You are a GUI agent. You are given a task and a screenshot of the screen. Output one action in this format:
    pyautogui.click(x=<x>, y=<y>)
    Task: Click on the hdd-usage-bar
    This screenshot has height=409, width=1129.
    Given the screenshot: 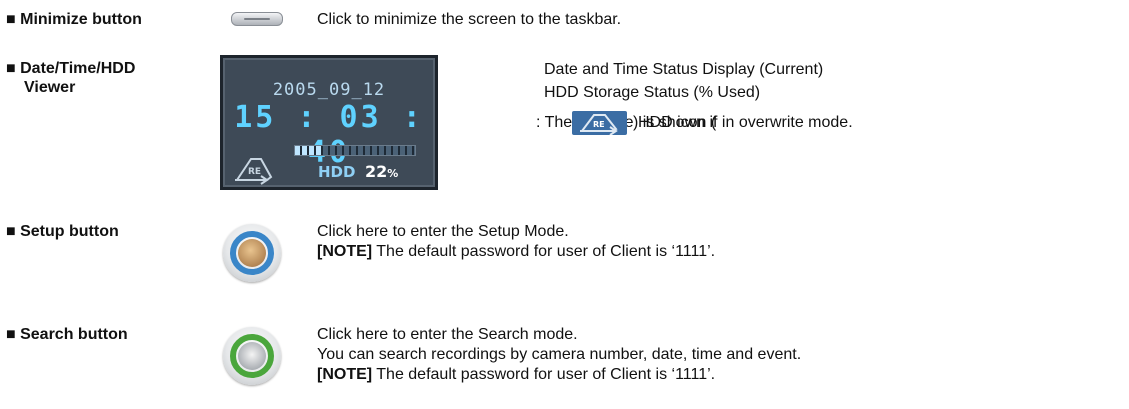 What is the action you would take?
    pyautogui.click(x=355, y=150)
    